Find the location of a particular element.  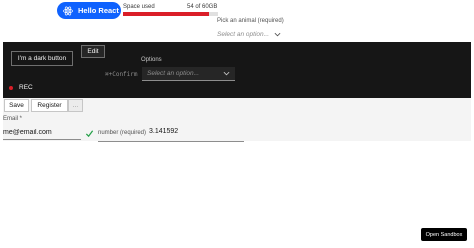

confirm-shortcut-label: ⌘+Confirm is located at coordinates (121, 74).